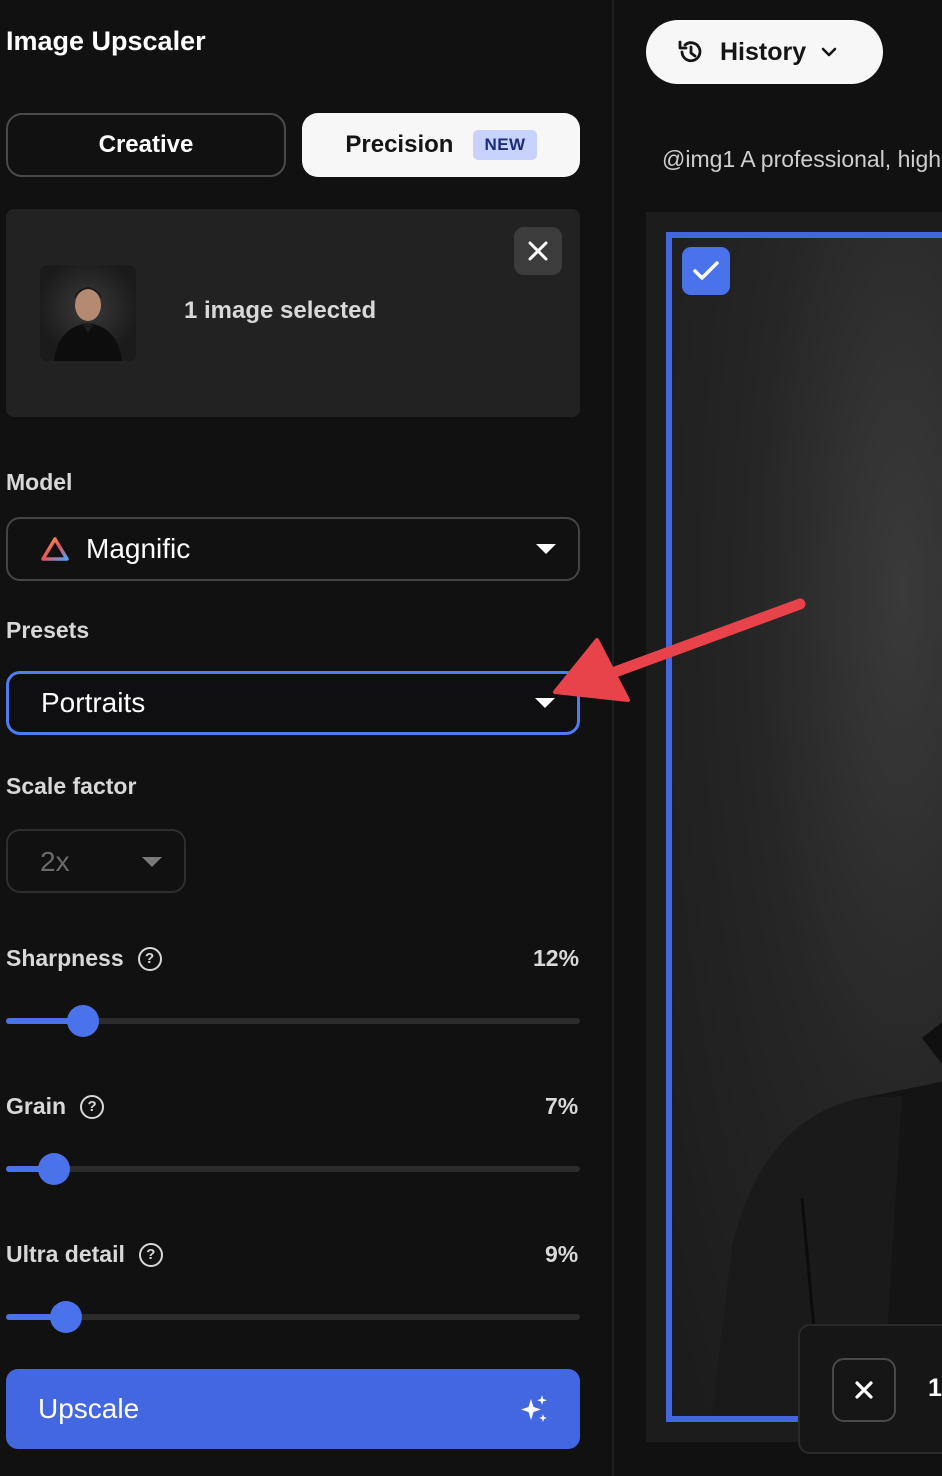 This screenshot has width=942, height=1476. What do you see at coordinates (65, 1254) in the screenshot?
I see `ultra-detail-label-text: Ultra detail` at bounding box center [65, 1254].